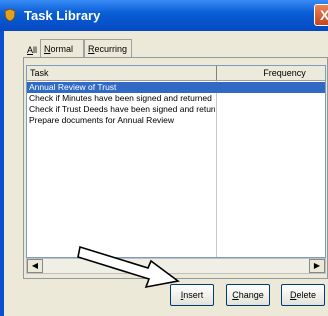 The height and width of the screenshot is (316, 328). I want to click on scroll-right-button: ▶, so click(317, 266).